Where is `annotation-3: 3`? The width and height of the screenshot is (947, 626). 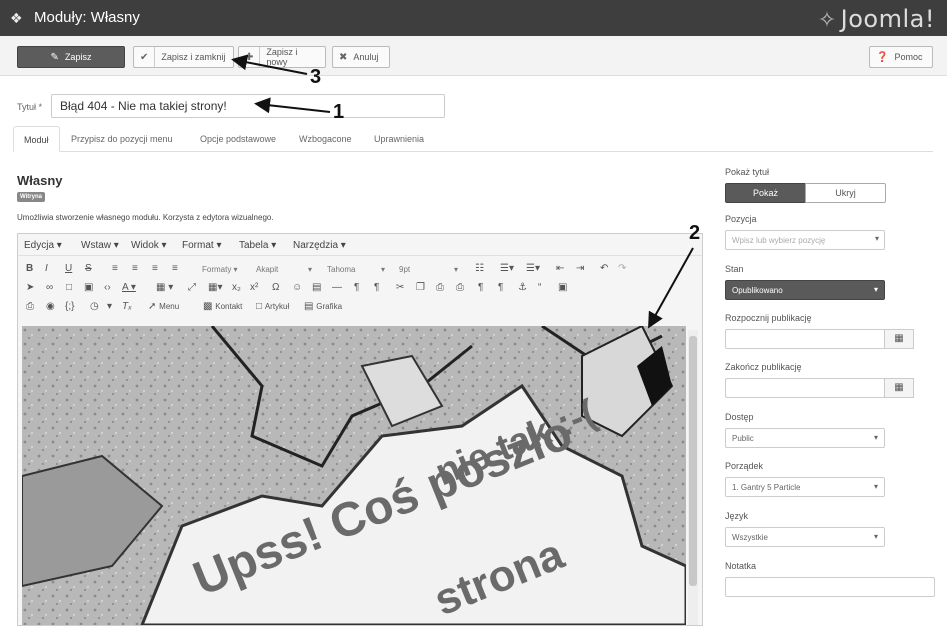 annotation-3: 3 is located at coordinates (316, 77).